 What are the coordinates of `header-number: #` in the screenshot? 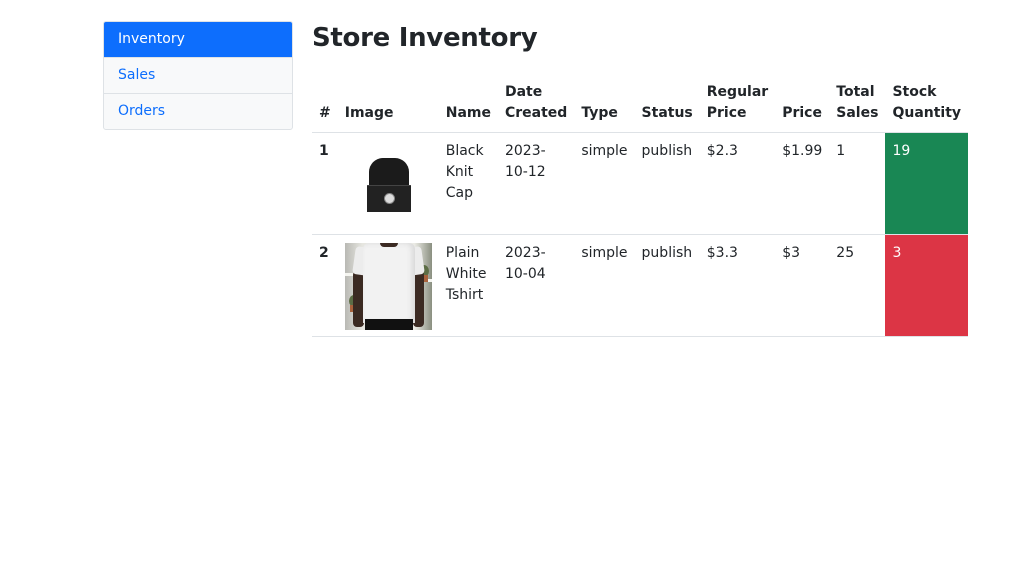 It's located at (325, 105).